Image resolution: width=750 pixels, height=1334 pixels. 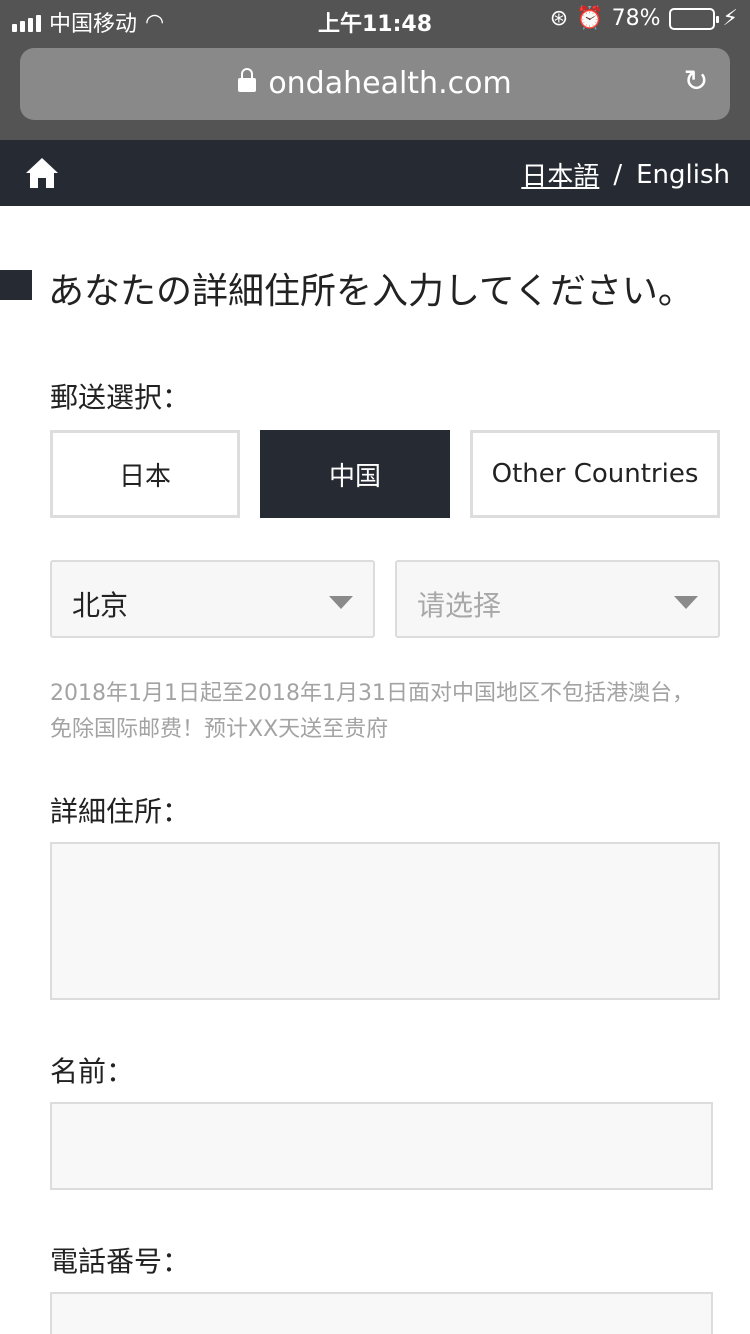 I want to click on tab-other-countries: Other Countries, so click(x=595, y=474).